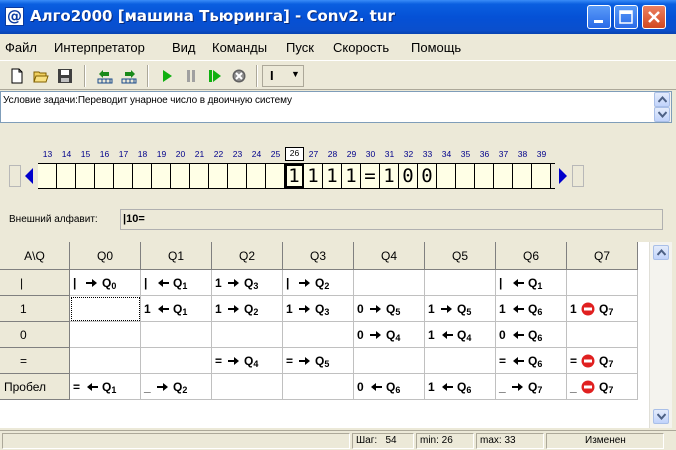  Describe the element at coordinates (391, 219) in the screenshot. I see `alphabet-input: |10=` at that location.